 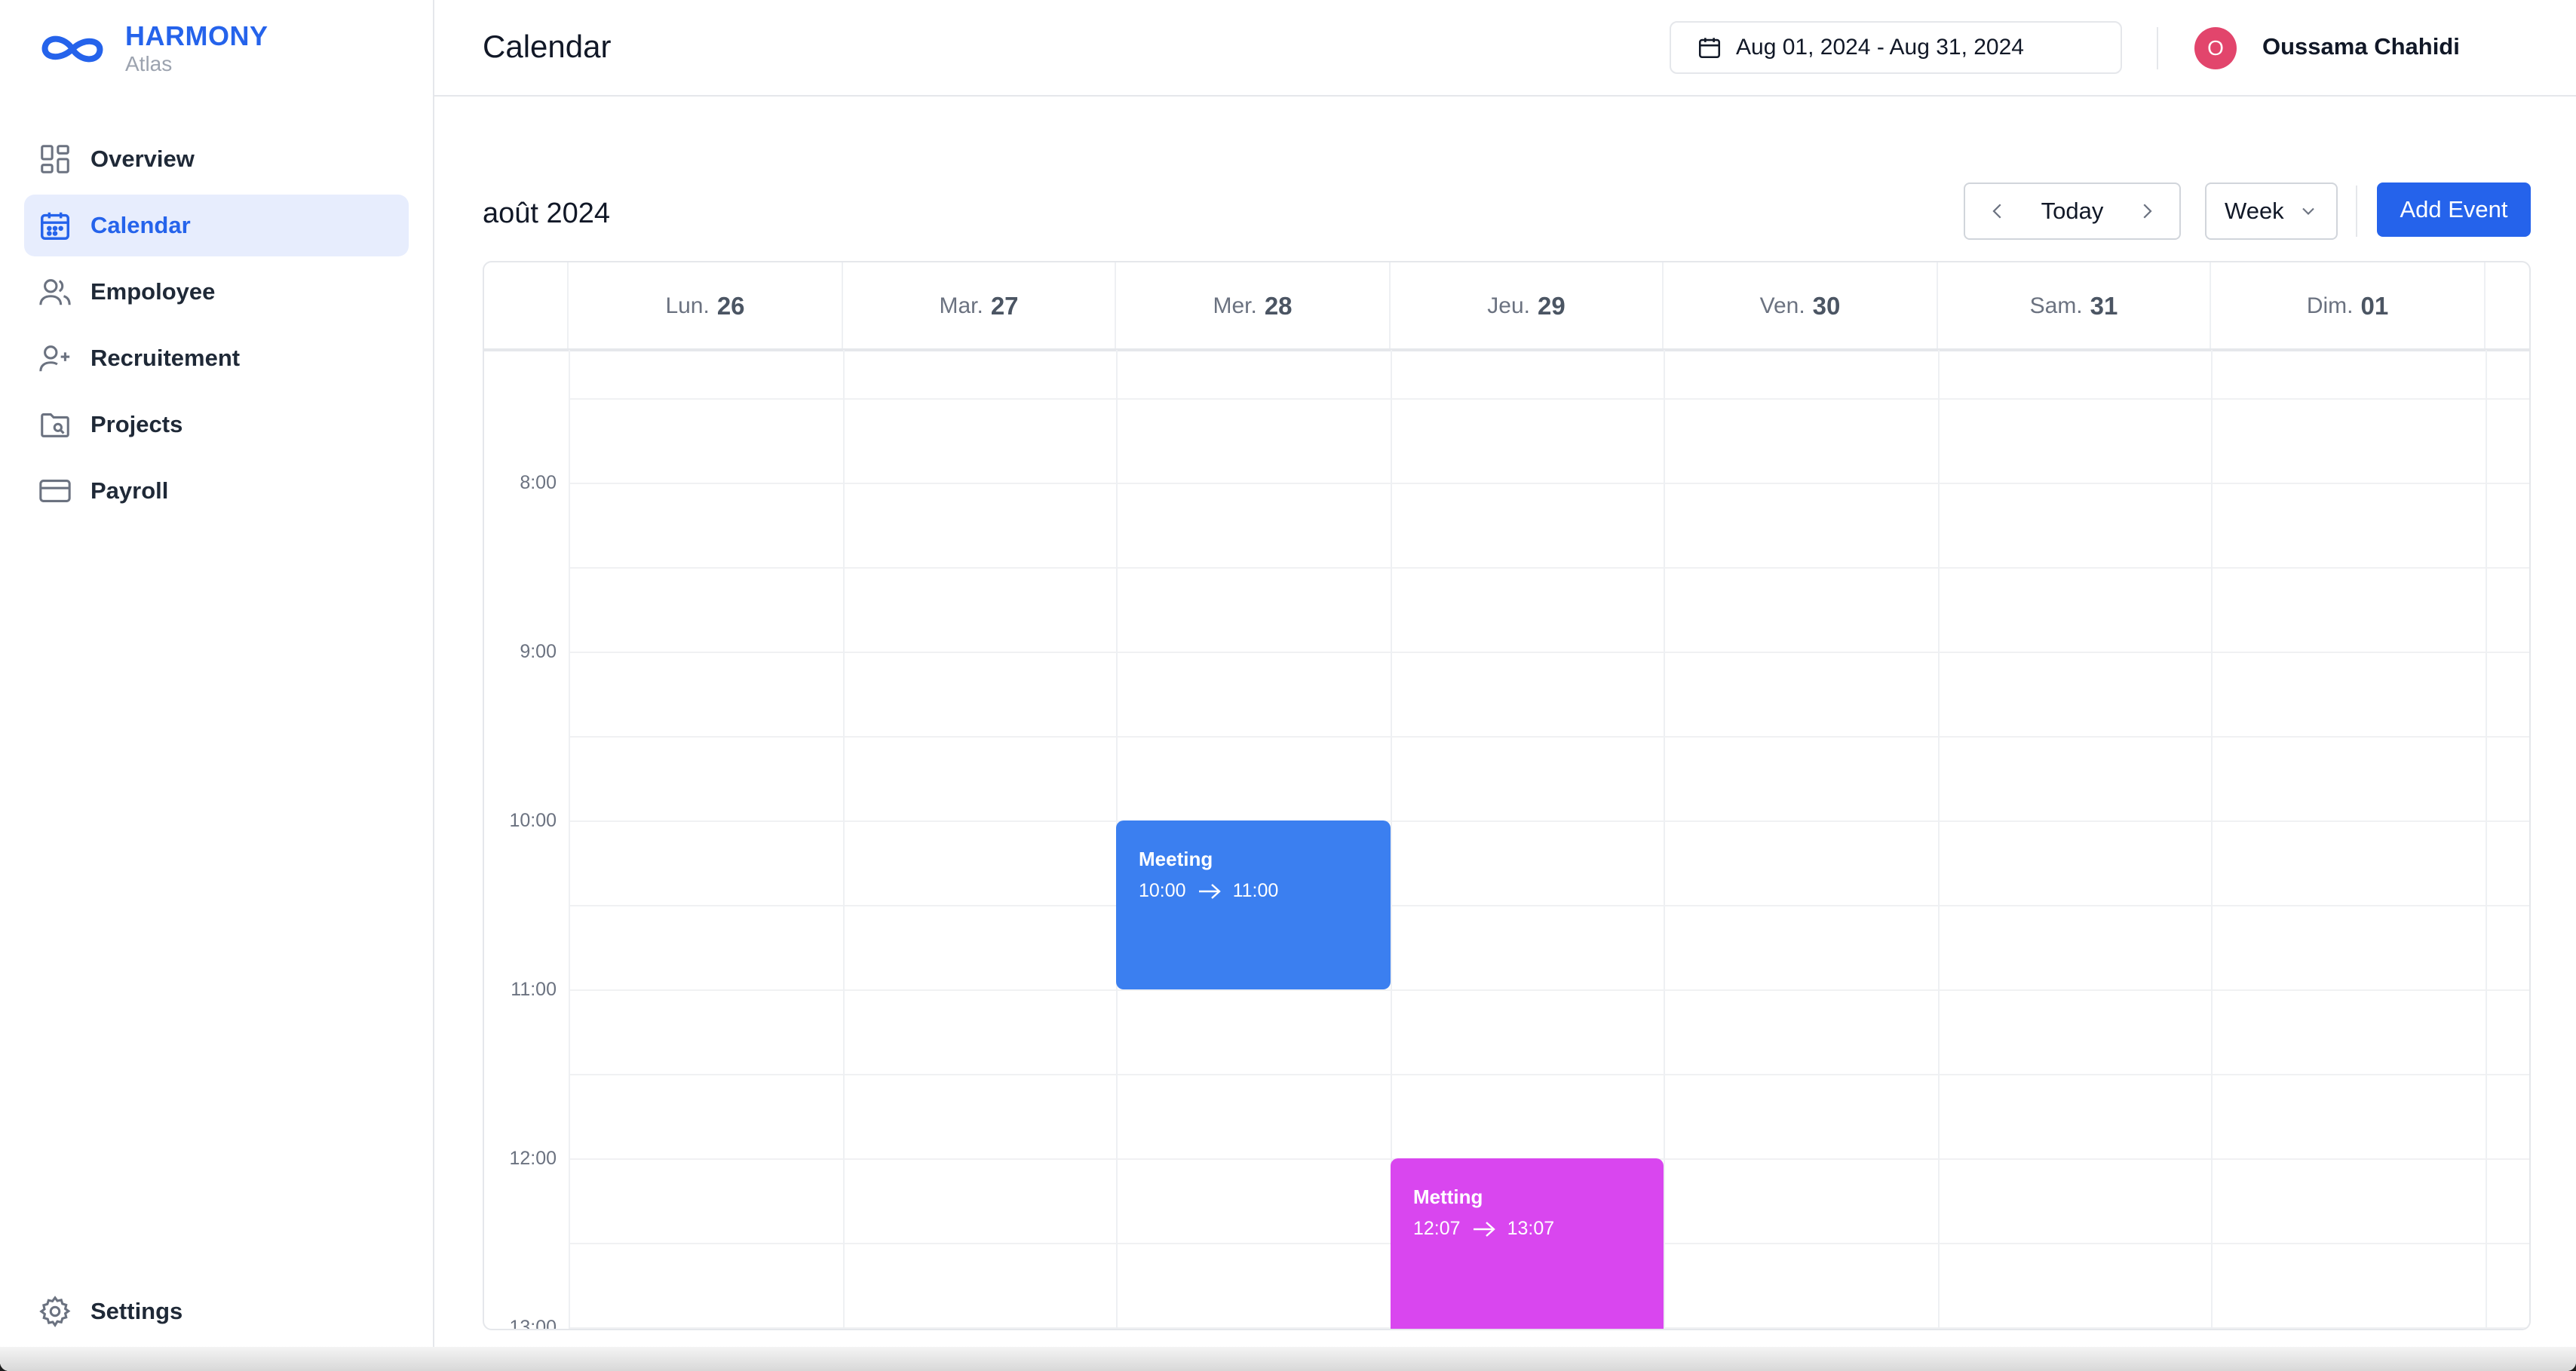 What do you see at coordinates (1176, 859) in the screenshot?
I see `event-title: Meeting` at bounding box center [1176, 859].